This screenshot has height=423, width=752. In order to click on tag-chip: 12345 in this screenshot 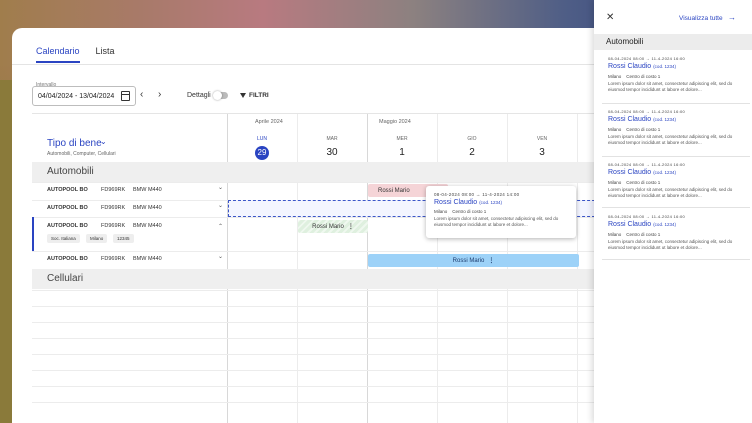, I will do `click(123, 238)`.